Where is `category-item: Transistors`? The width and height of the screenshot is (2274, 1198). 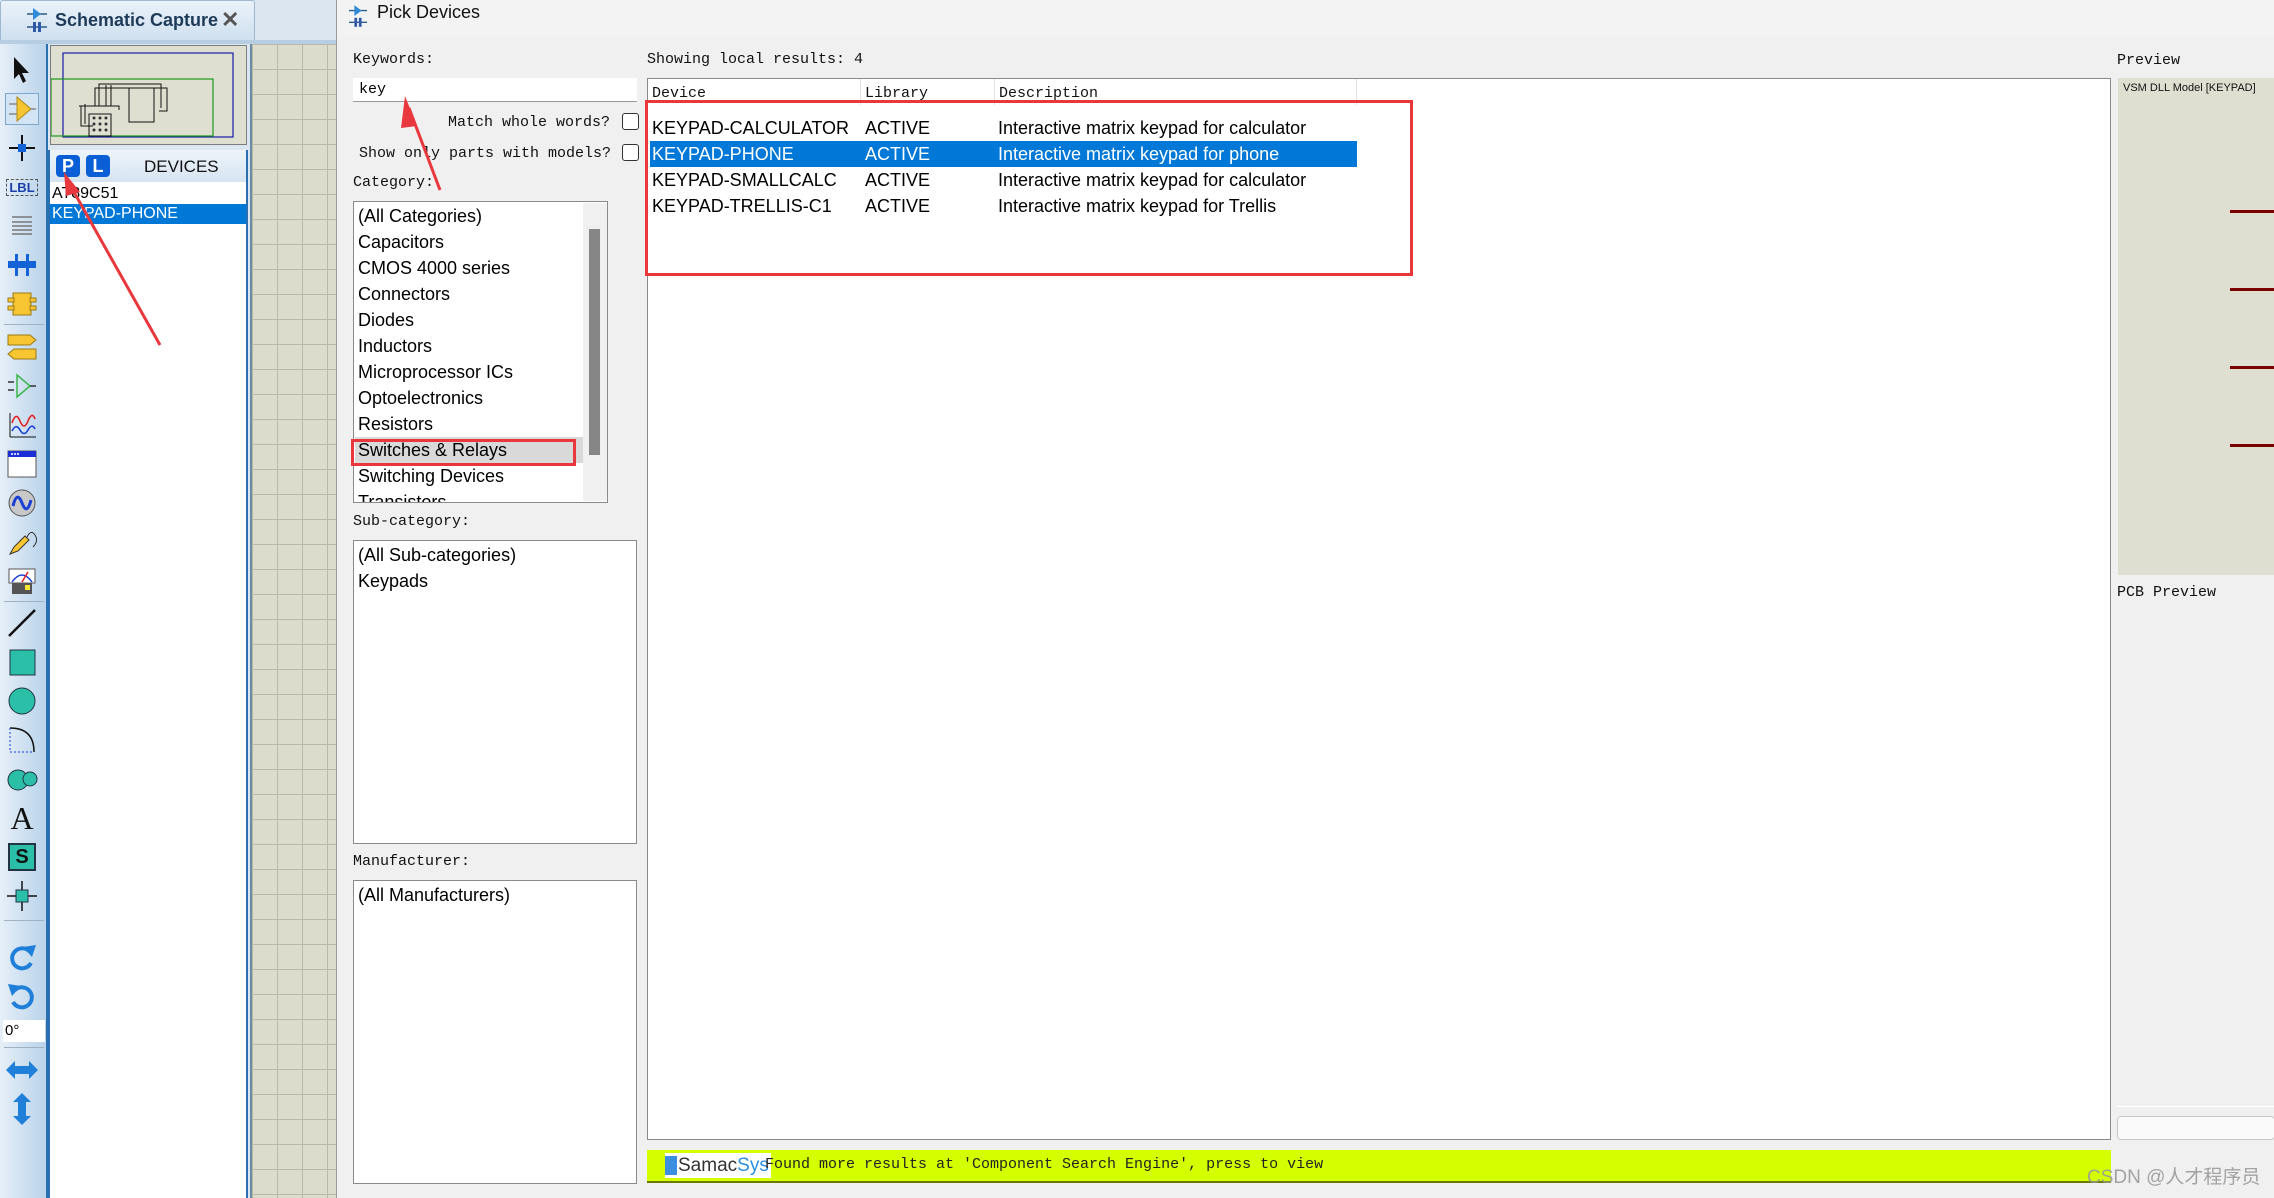
category-item: Transistors is located at coordinates (402, 495).